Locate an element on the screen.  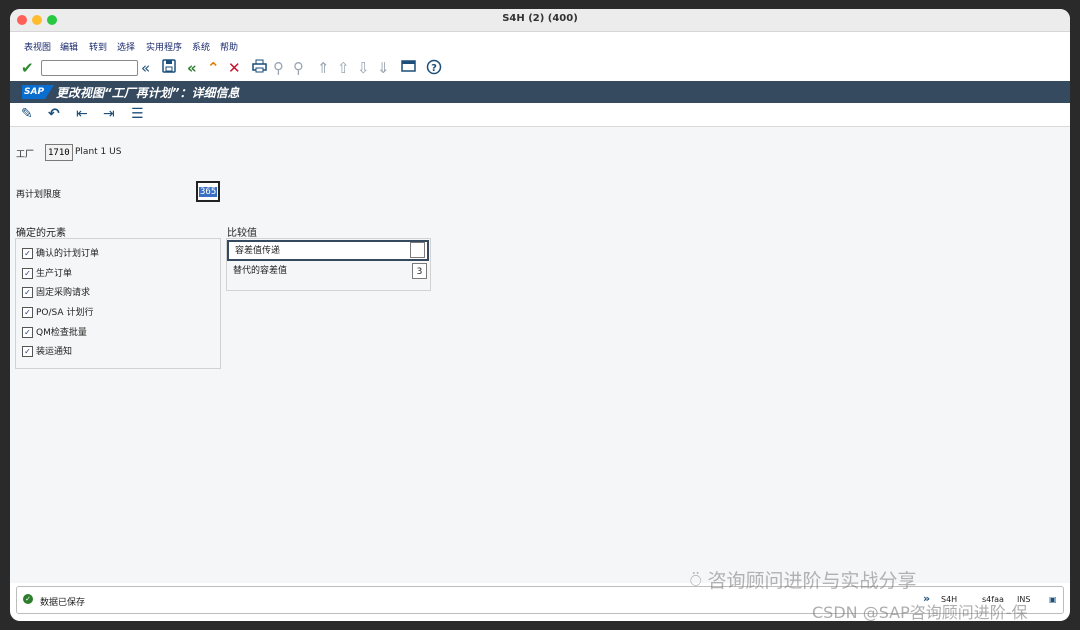
undo-icon: ↶ is located at coordinates (54, 114).